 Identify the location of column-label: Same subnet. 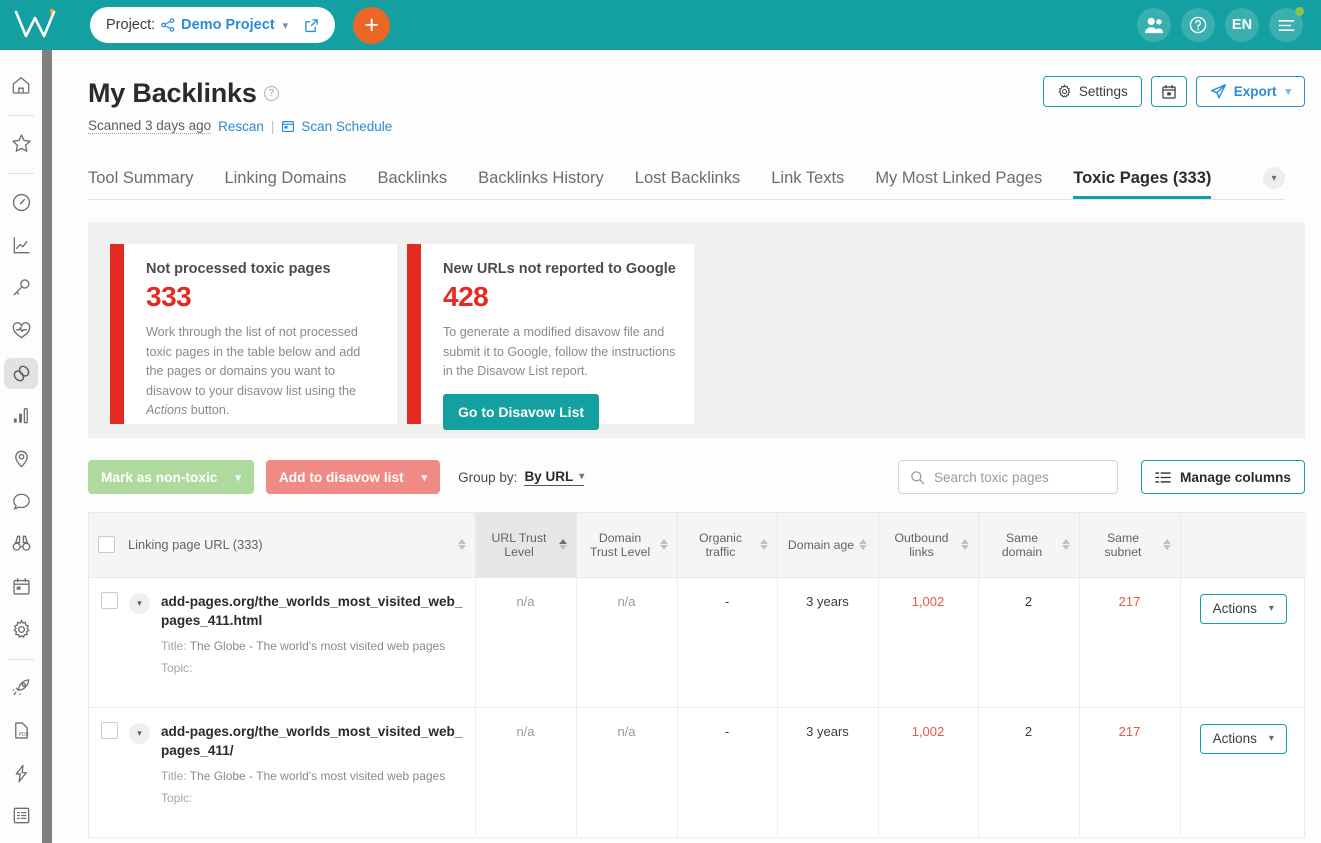
(1123, 544).